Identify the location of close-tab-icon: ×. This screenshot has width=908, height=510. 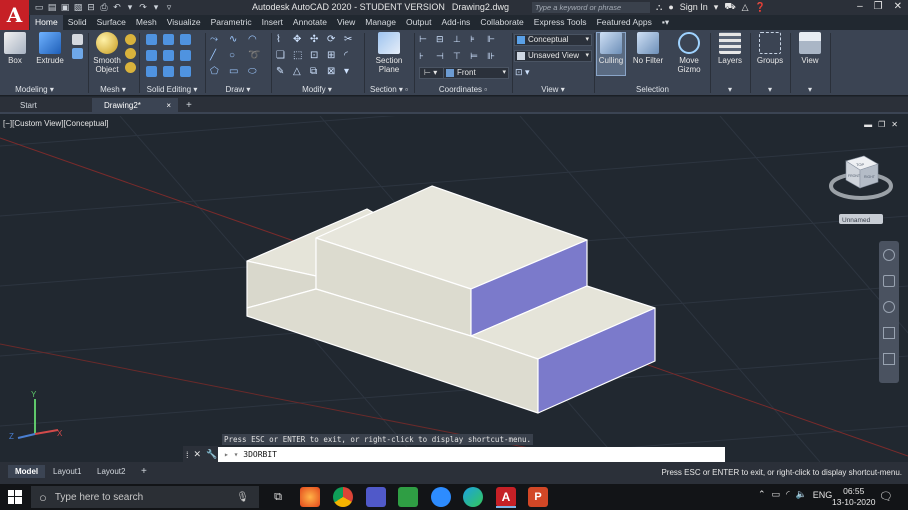
(168, 105).